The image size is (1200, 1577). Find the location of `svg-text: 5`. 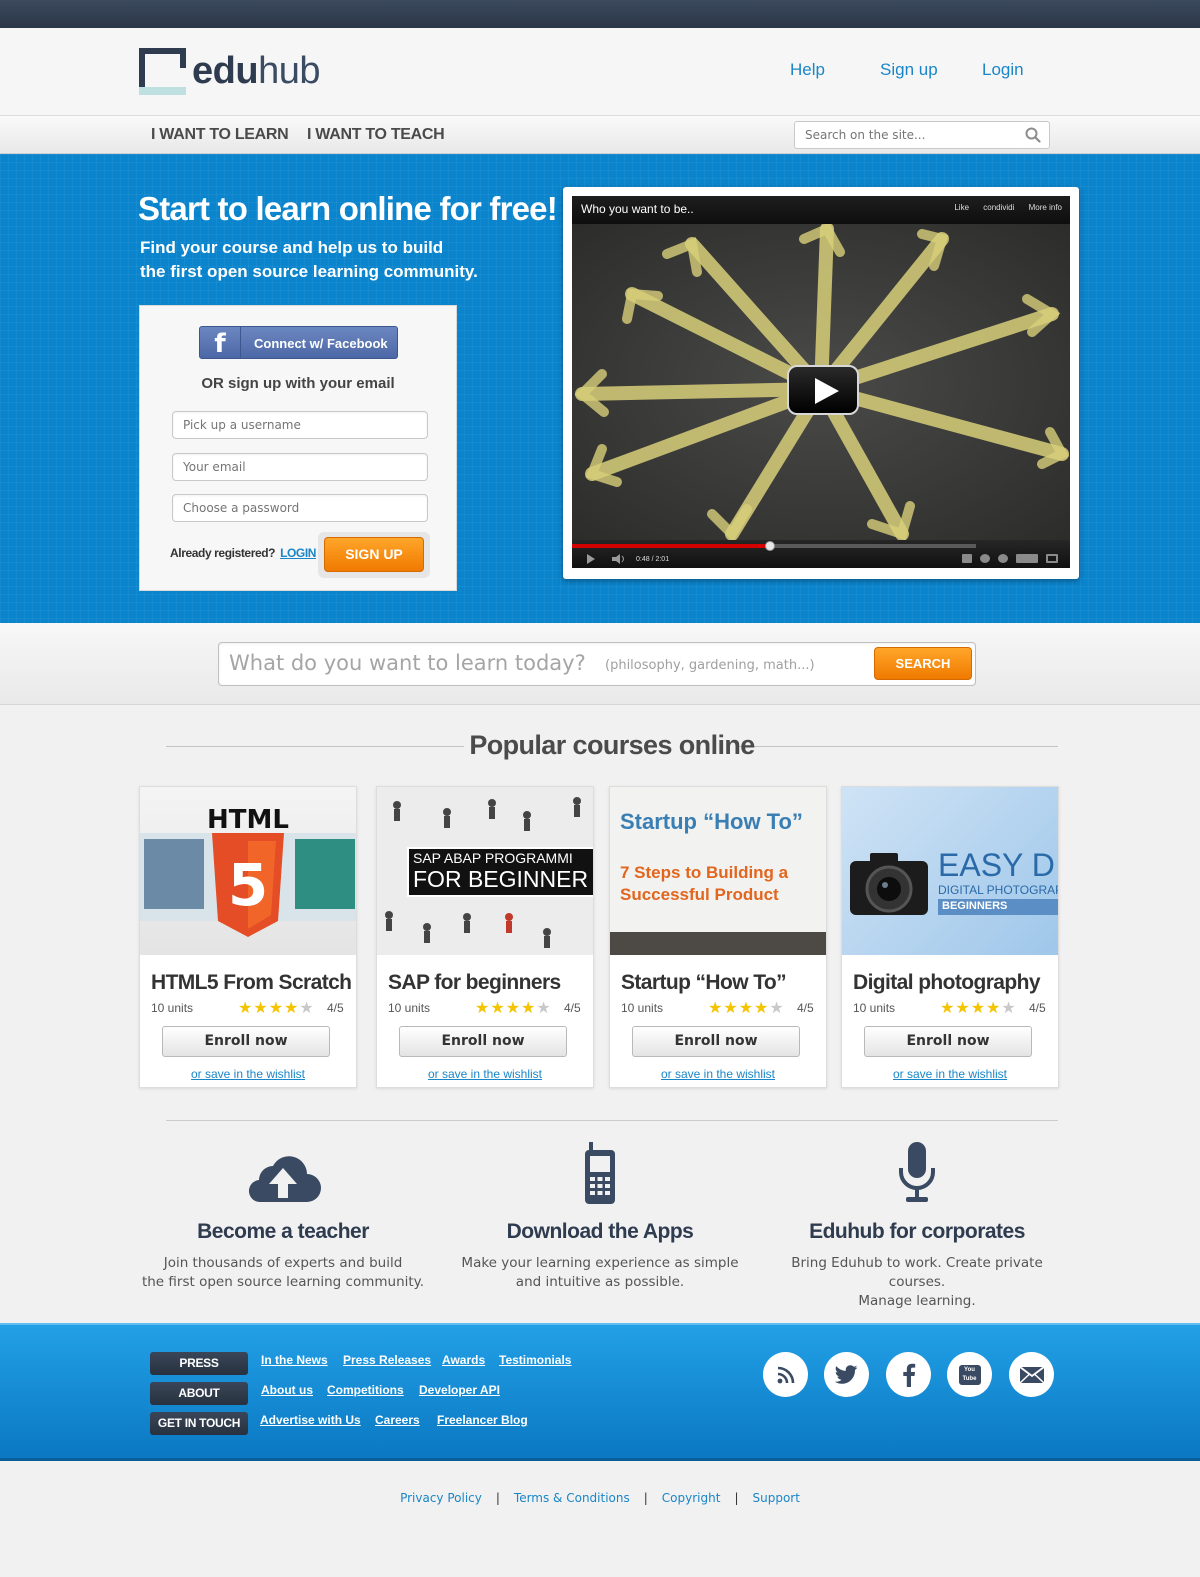

svg-text: 5 is located at coordinates (248, 885).